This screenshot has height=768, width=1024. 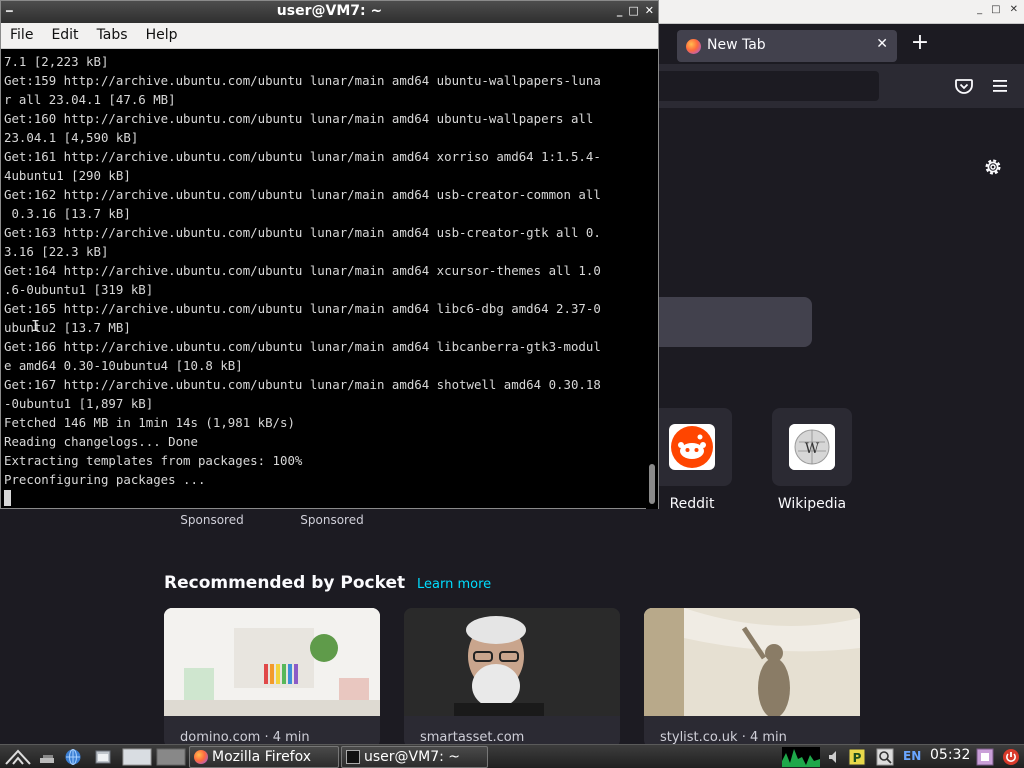 I want to click on shortcut-tile: W, so click(x=812, y=447).